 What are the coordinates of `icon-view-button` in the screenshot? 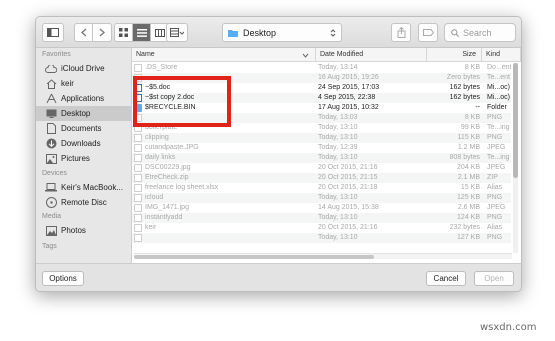 It's located at (124, 32).